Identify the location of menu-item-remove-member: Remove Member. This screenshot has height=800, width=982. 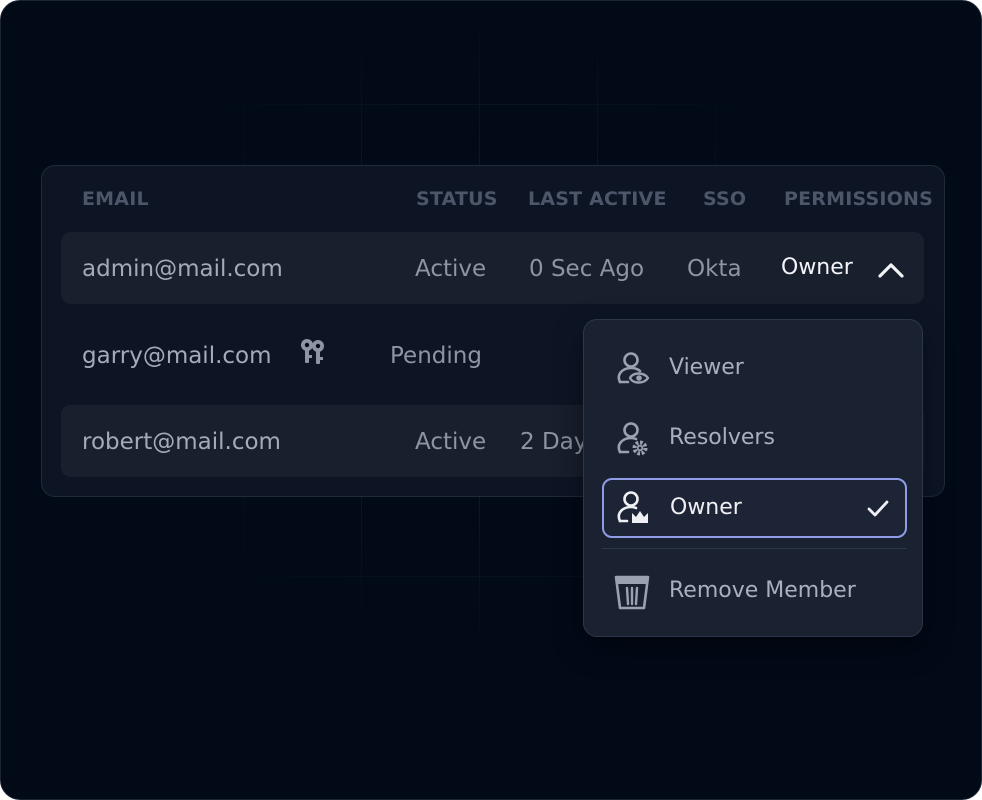
(754, 591).